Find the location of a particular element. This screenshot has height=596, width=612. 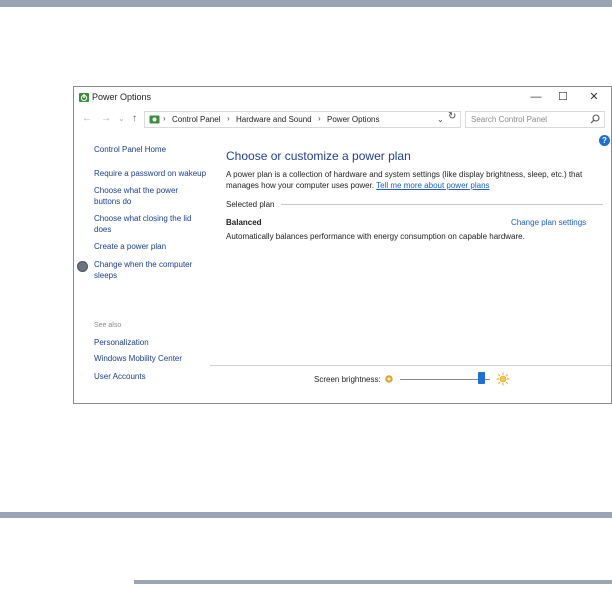

sidebar-item-power-buttons: Choose what the power is located at coordinates (136, 190).